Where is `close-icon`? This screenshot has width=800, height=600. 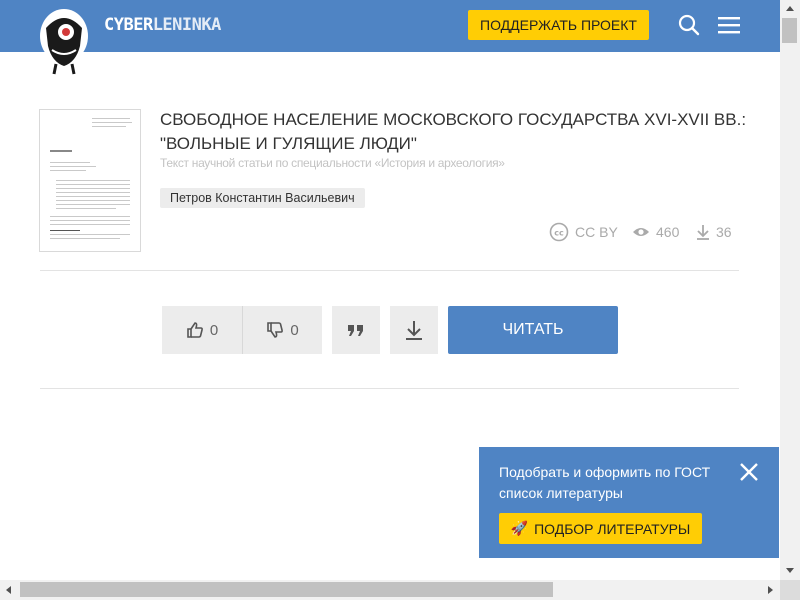 close-icon is located at coordinates (749, 472).